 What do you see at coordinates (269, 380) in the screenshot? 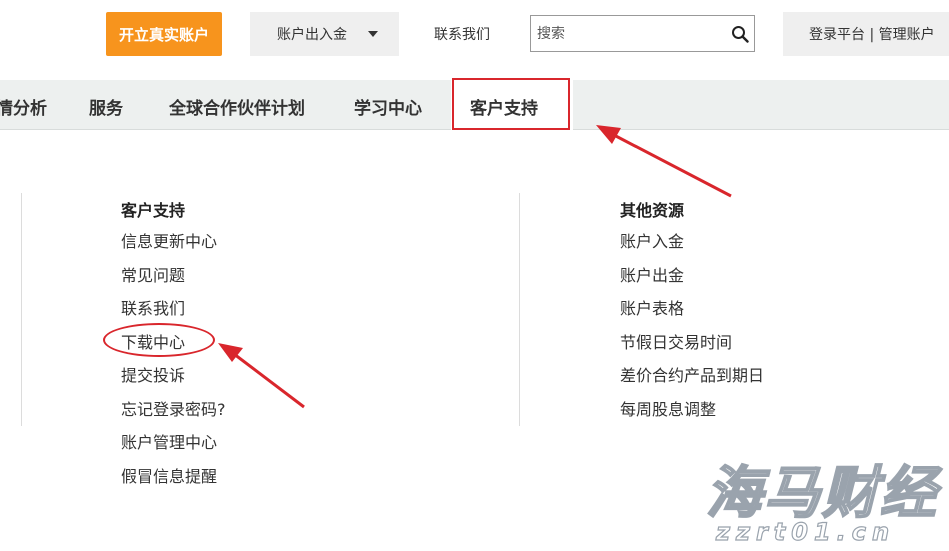
I see `arrow-line-download` at bounding box center [269, 380].